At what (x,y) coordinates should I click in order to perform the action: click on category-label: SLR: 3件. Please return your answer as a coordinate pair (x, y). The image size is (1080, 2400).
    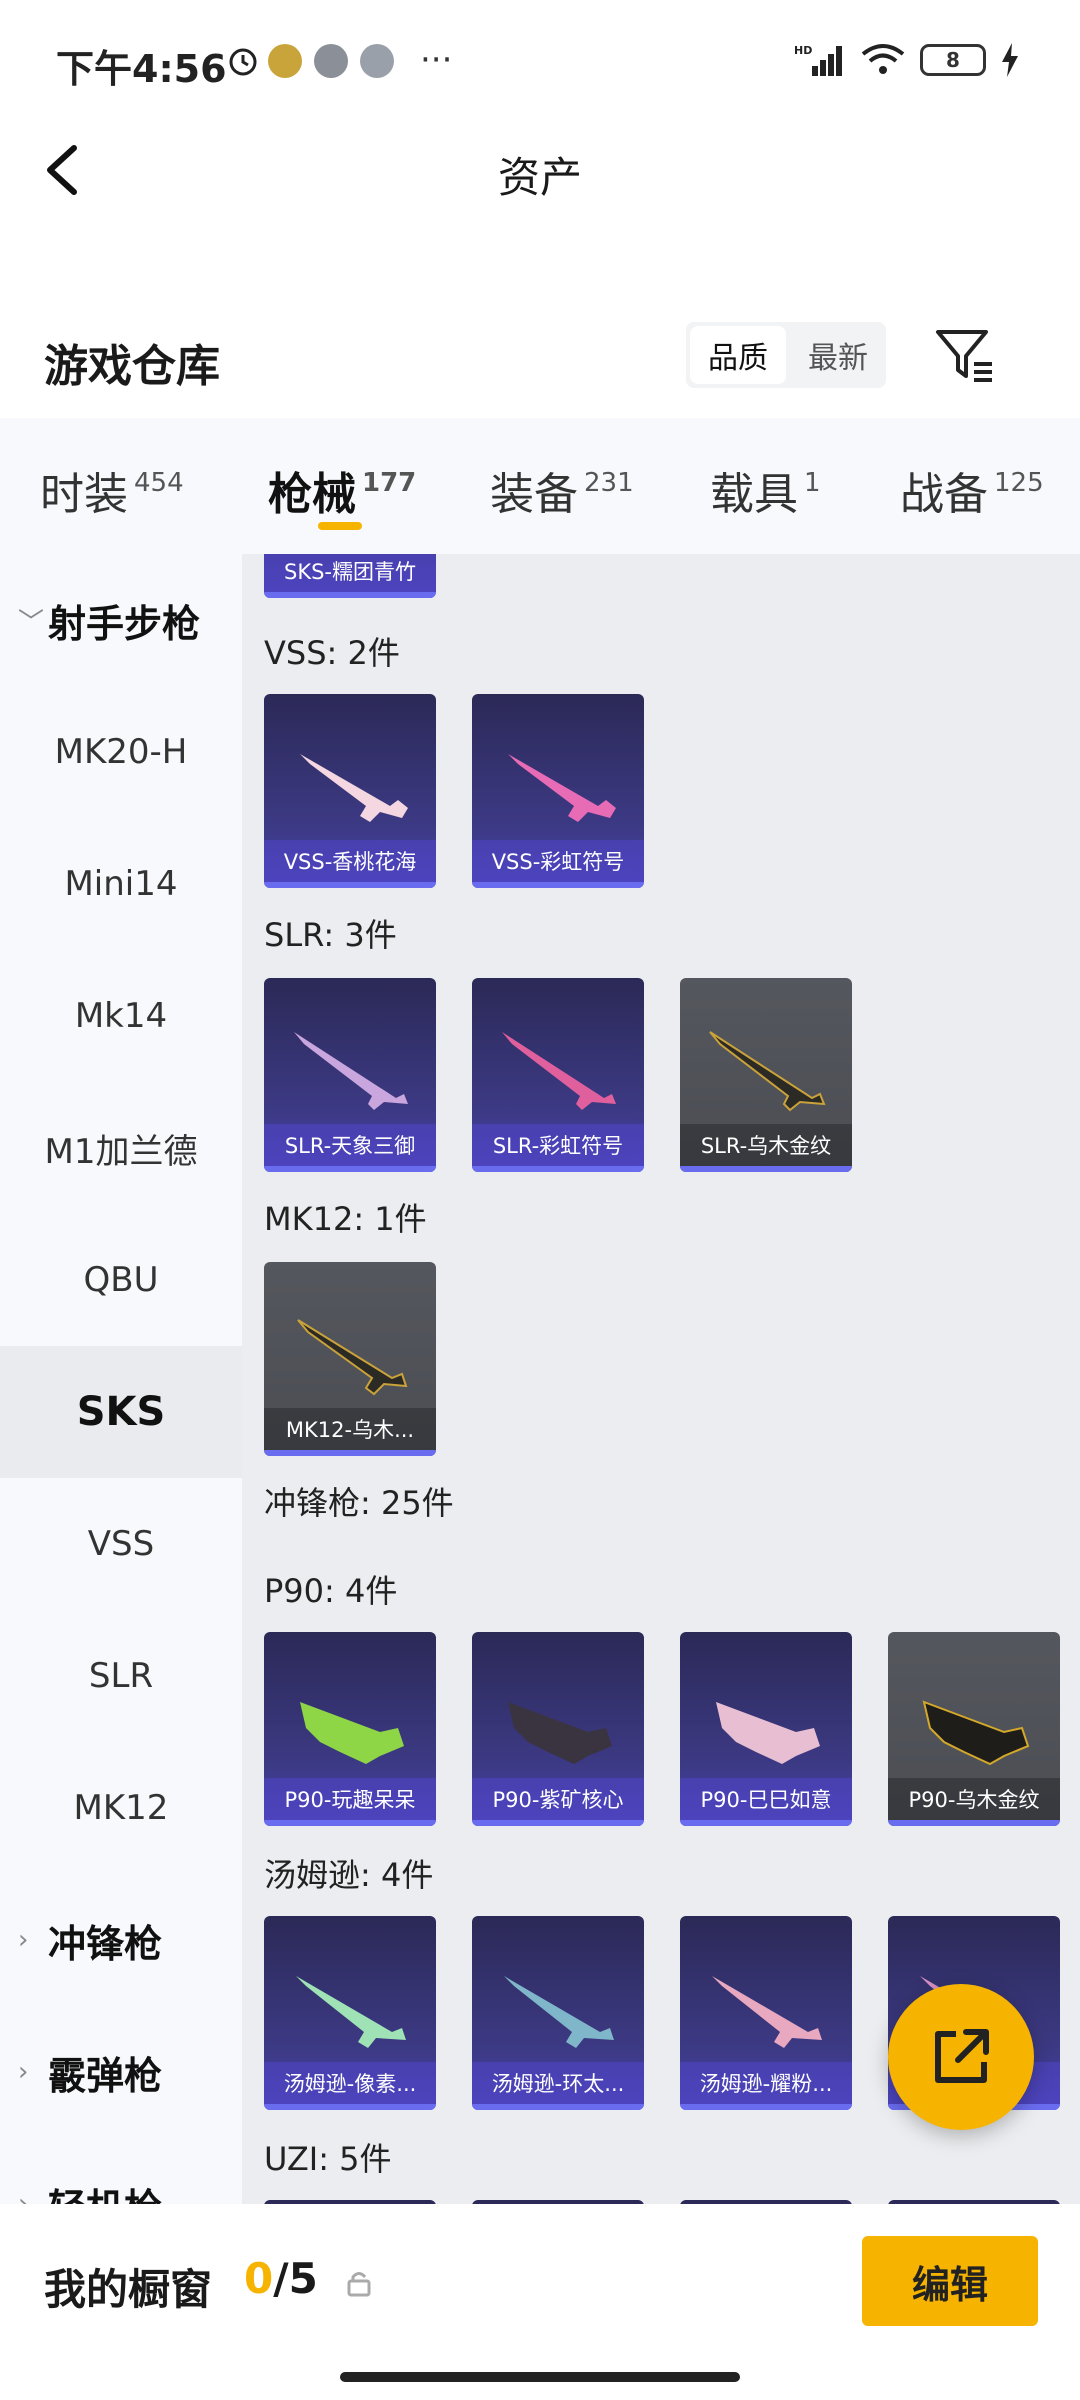
    Looking at the image, I should click on (330, 935).